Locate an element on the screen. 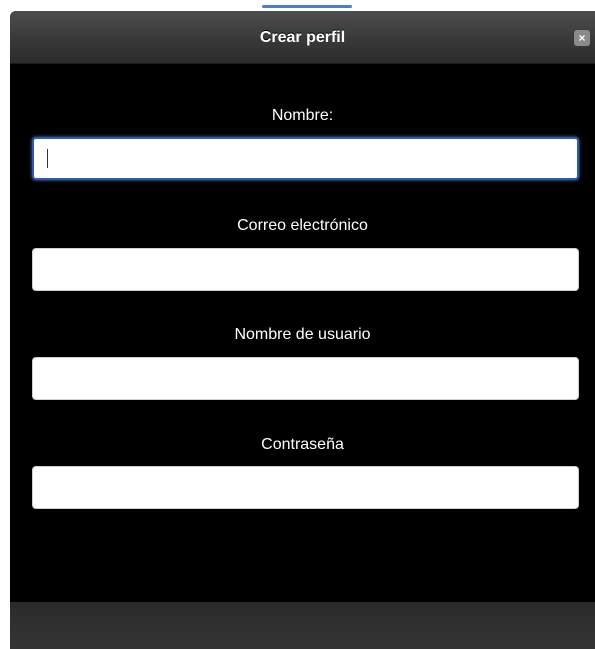 The image size is (595, 649). email-label: Correo electrónico is located at coordinates (302, 225).